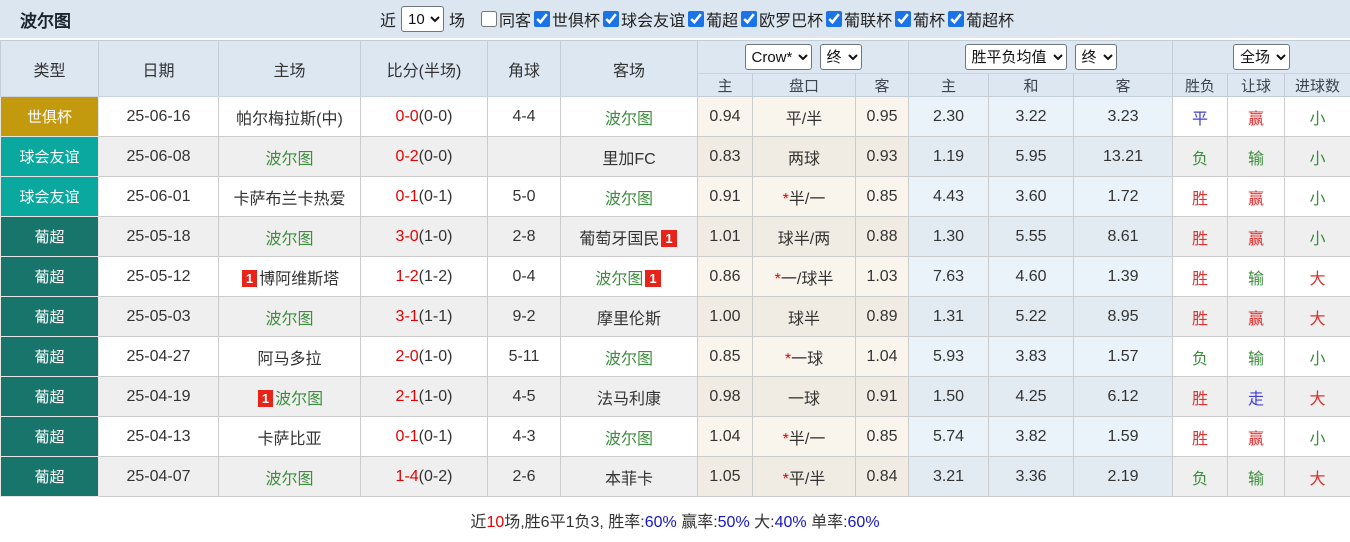 The image size is (1350, 542). What do you see at coordinates (1031, 276) in the screenshot?
I see `avg-draw-cell: 4.60` at bounding box center [1031, 276].